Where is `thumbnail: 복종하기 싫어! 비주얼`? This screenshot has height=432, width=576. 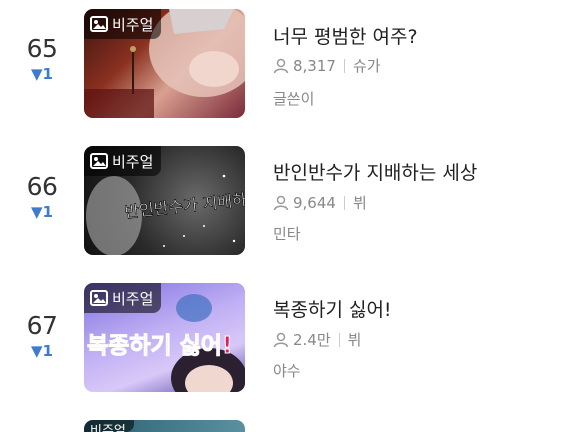
thumbnail: 복종하기 싫어! 비주얼 is located at coordinates (164, 337).